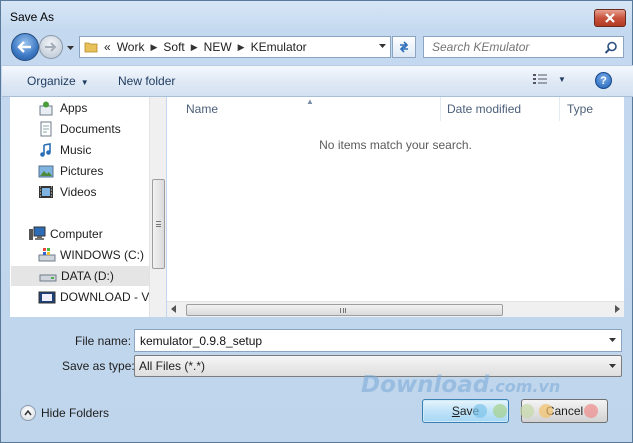  I want to click on organize-menu-button: Organize ▼, so click(58, 81).